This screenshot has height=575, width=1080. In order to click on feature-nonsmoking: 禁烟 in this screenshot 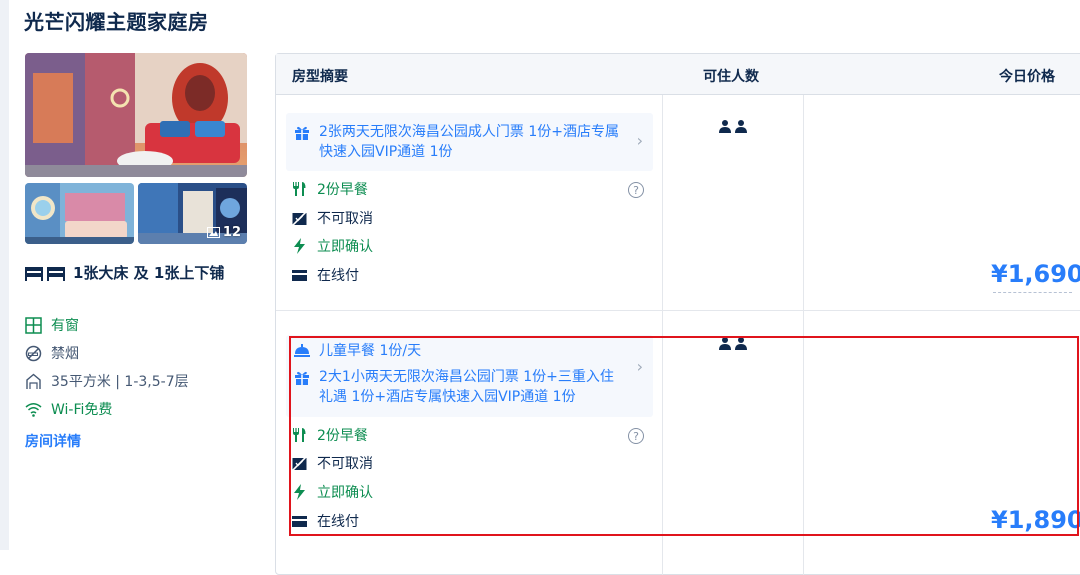, I will do `click(52, 353)`.